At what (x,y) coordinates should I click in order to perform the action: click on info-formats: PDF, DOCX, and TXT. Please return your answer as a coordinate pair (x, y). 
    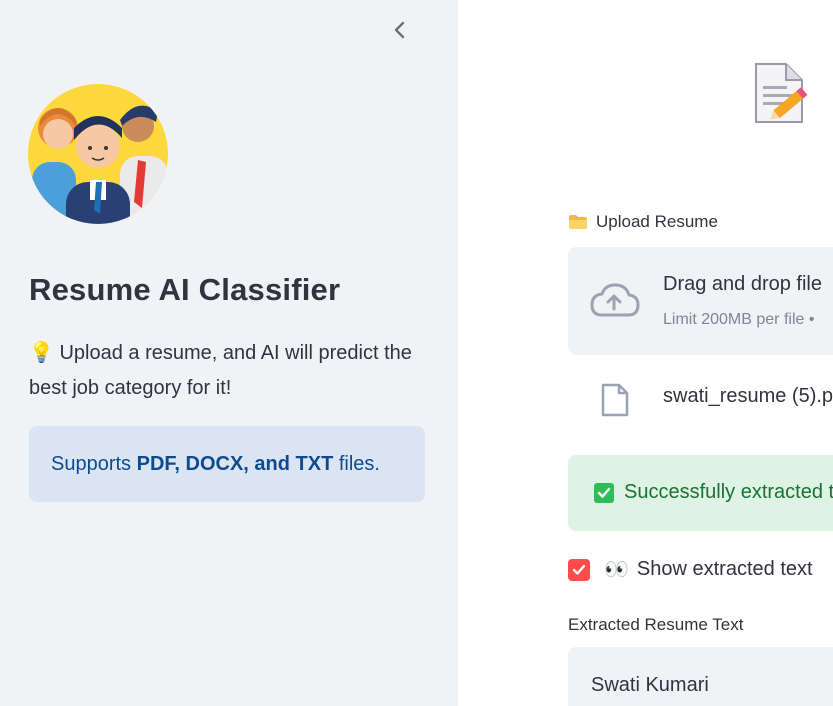
    Looking at the image, I should click on (235, 463).